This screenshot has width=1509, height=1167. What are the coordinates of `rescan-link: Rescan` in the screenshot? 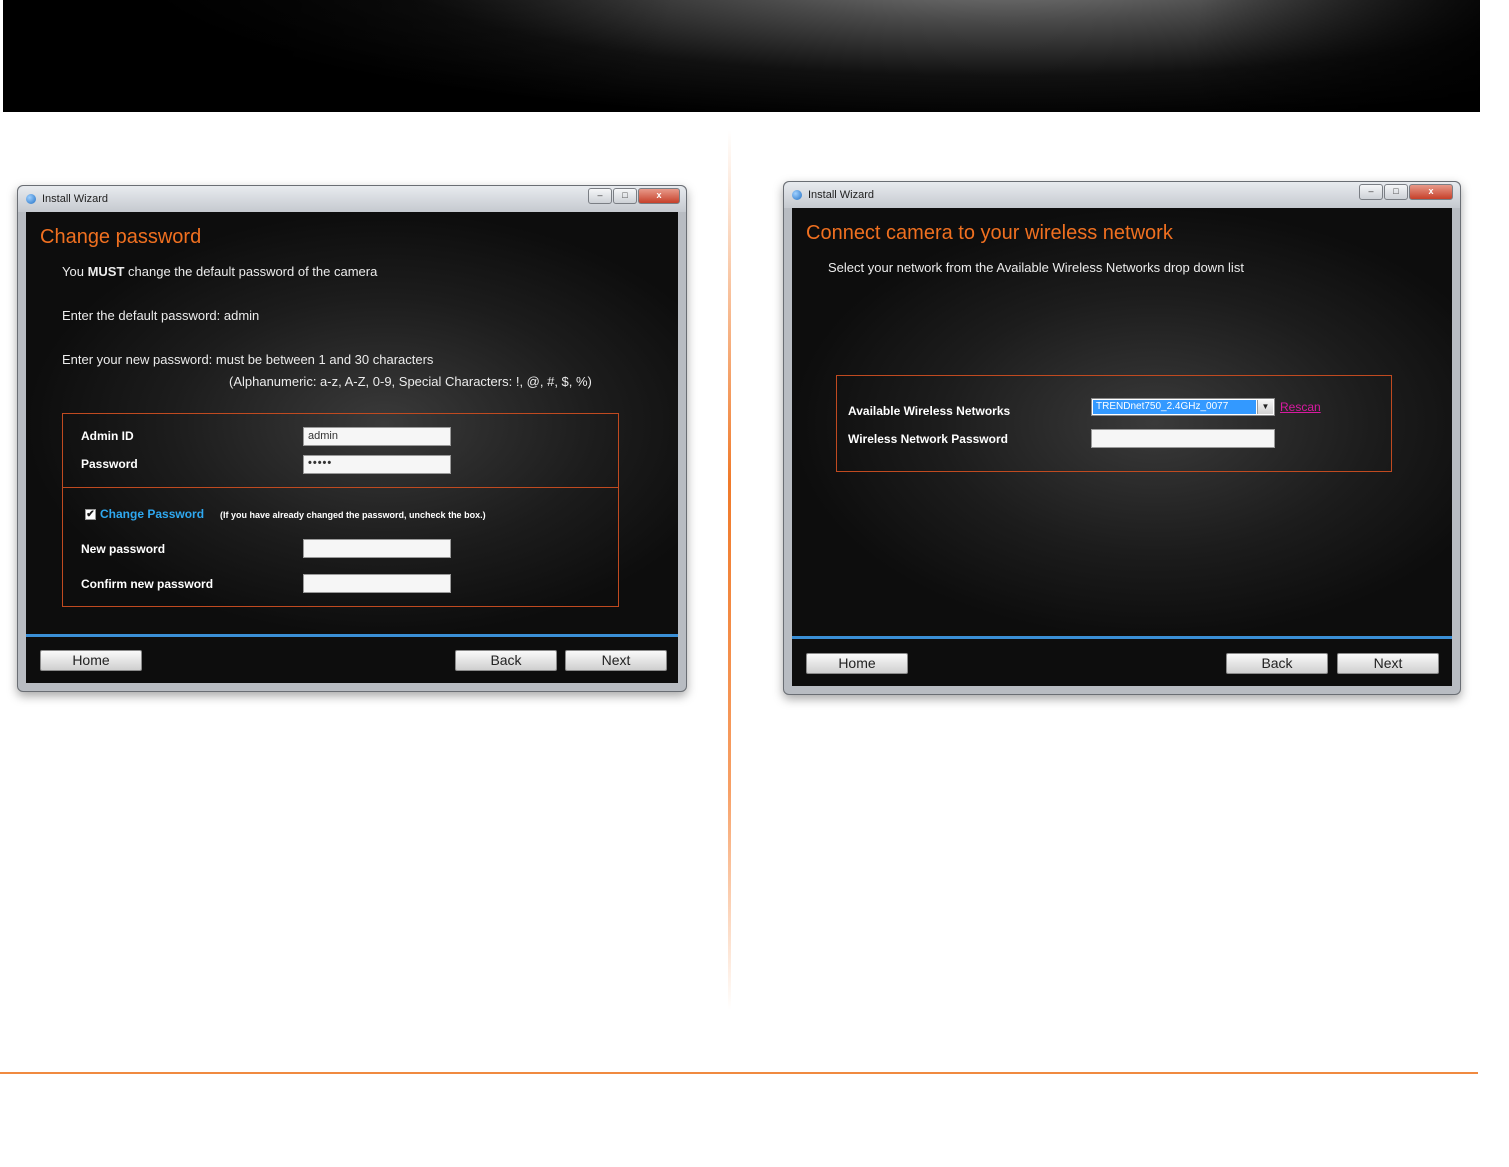 It's located at (1300, 407).